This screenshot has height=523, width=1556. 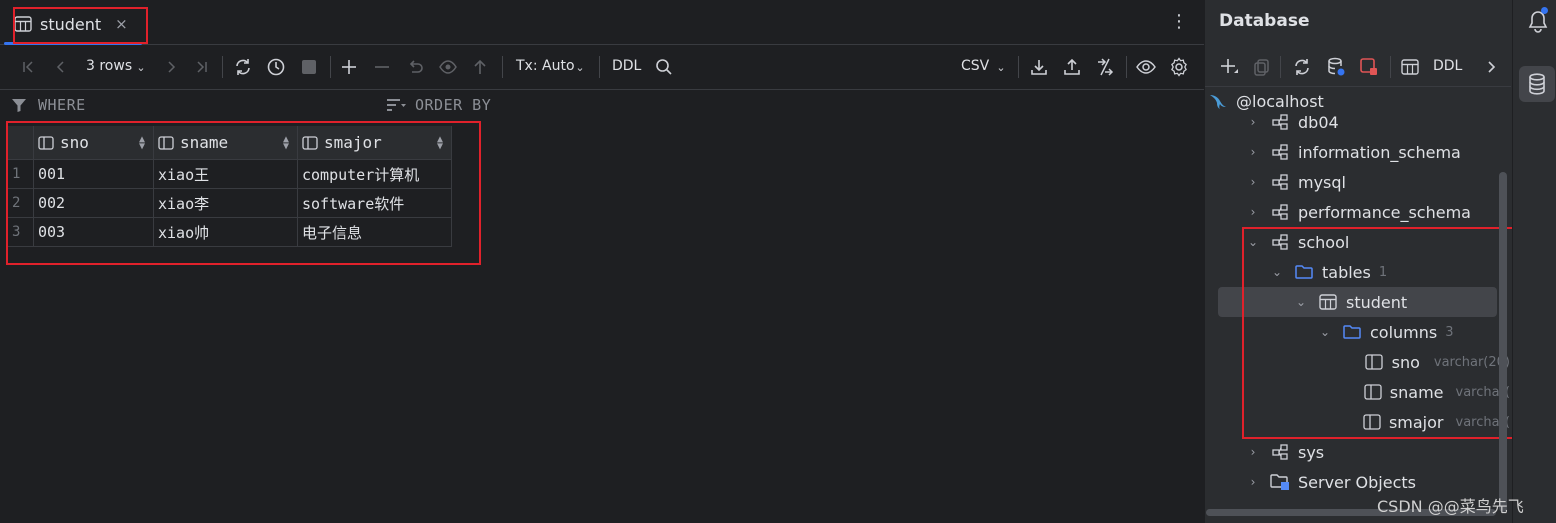 I want to click on chevron-right-icon, so click(x=1491, y=67).